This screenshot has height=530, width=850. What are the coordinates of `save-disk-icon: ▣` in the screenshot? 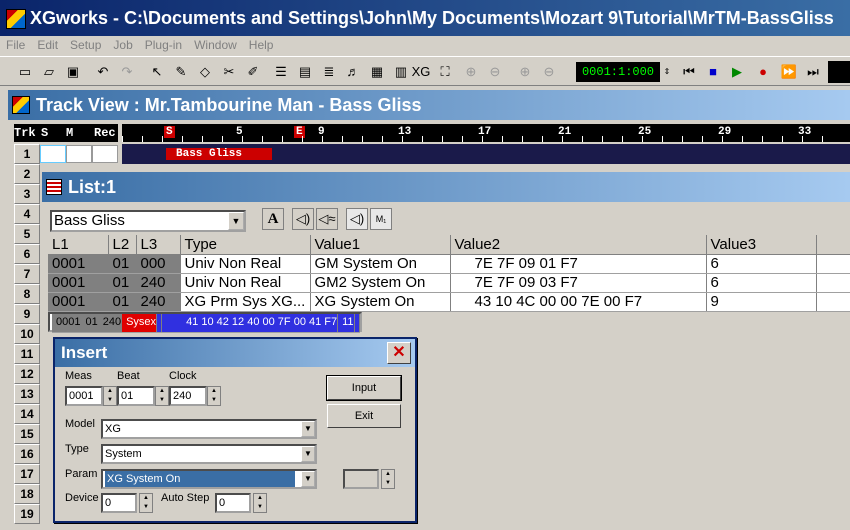 It's located at (73, 72).